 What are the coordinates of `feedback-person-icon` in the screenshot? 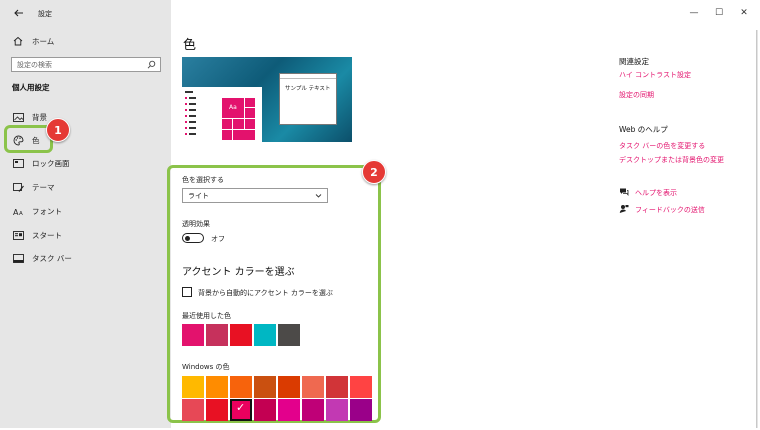 It's located at (624, 209).